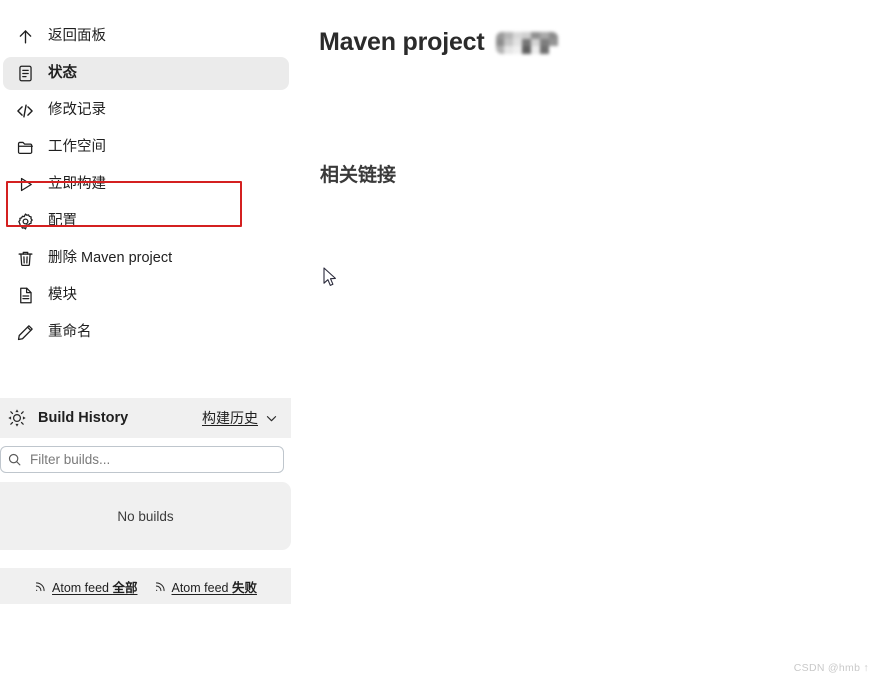 This screenshot has height=686, width=881. Describe the element at coordinates (77, 184) in the screenshot. I see `sidebar-item-label: 立即构建` at that location.